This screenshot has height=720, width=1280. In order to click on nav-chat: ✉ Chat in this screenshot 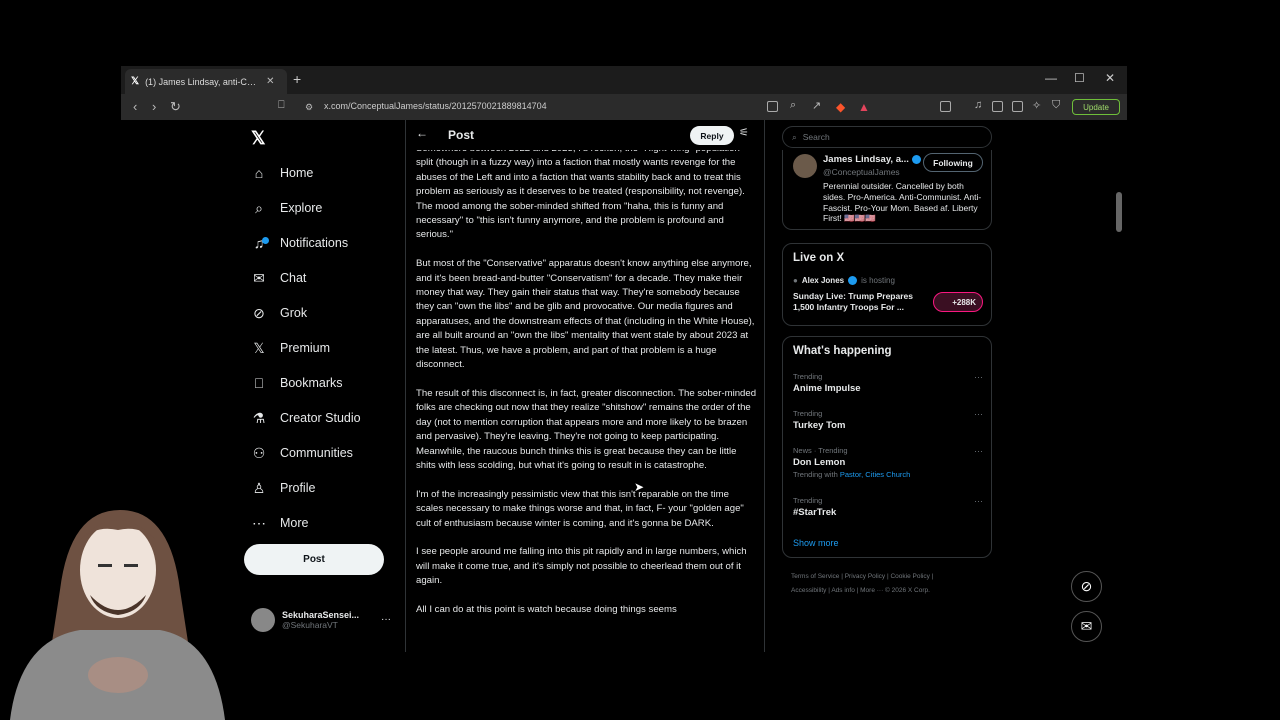, I will do `click(278, 278)`.